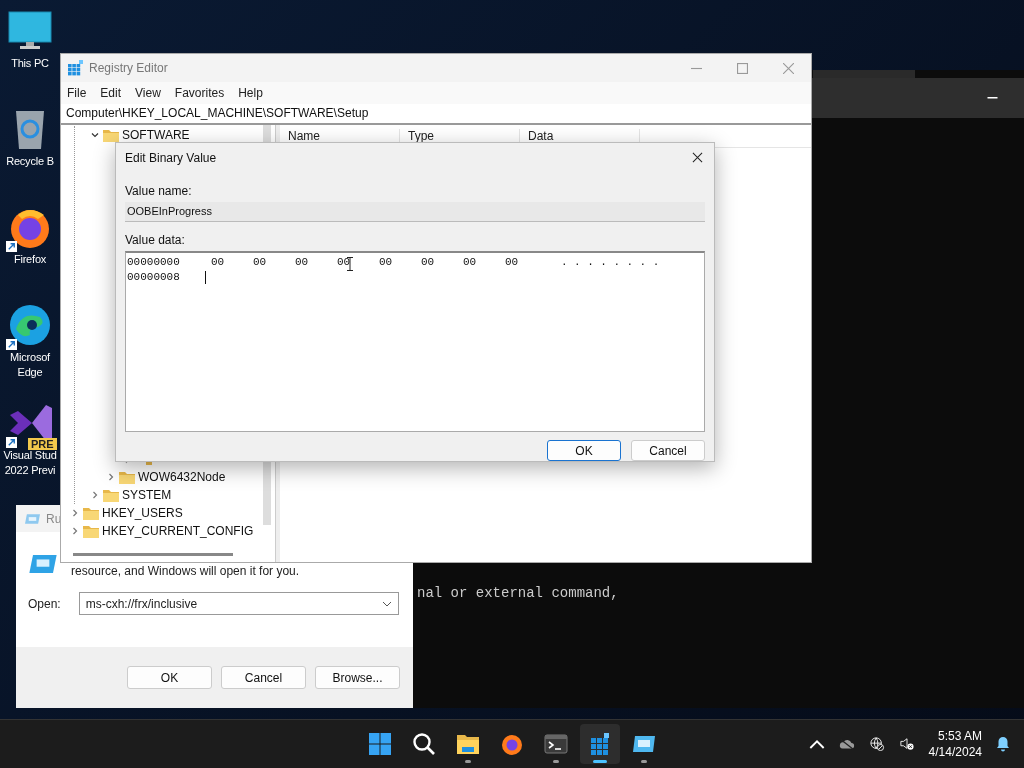  I want to click on value-data-label: Value data:, so click(155, 240).